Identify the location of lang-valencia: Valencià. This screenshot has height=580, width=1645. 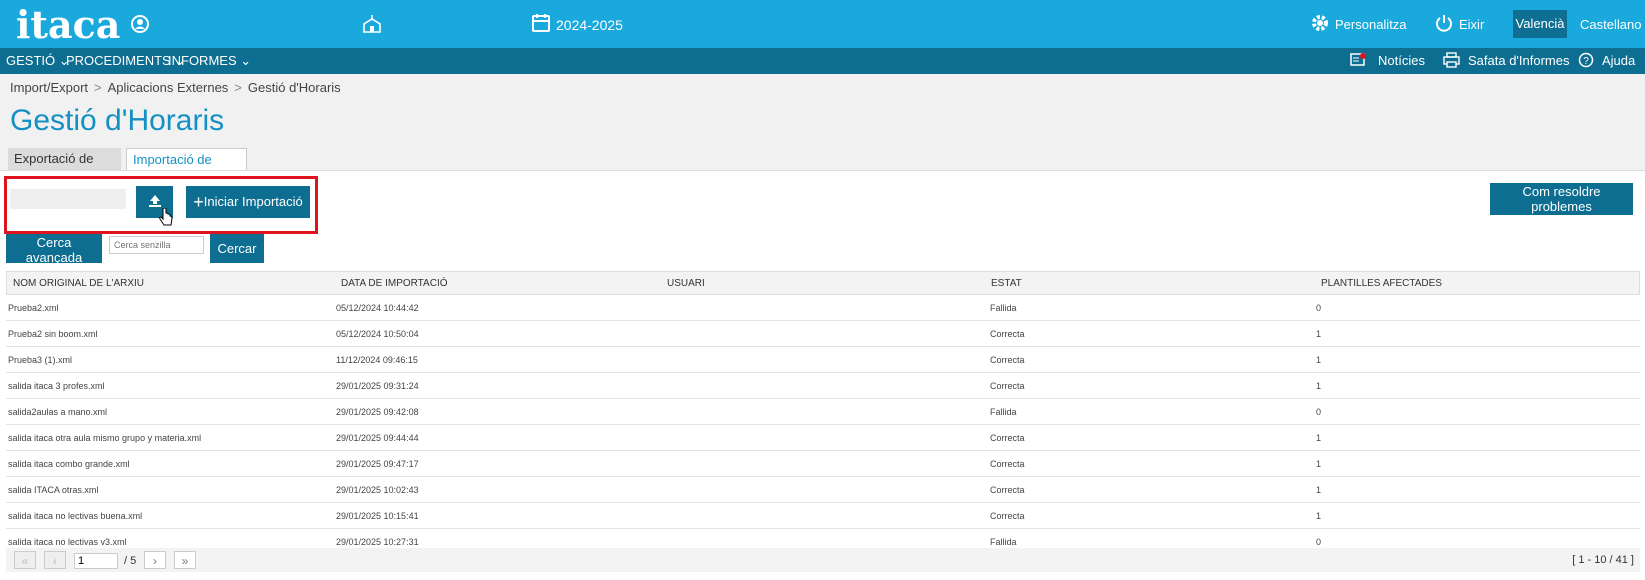
(1540, 24).